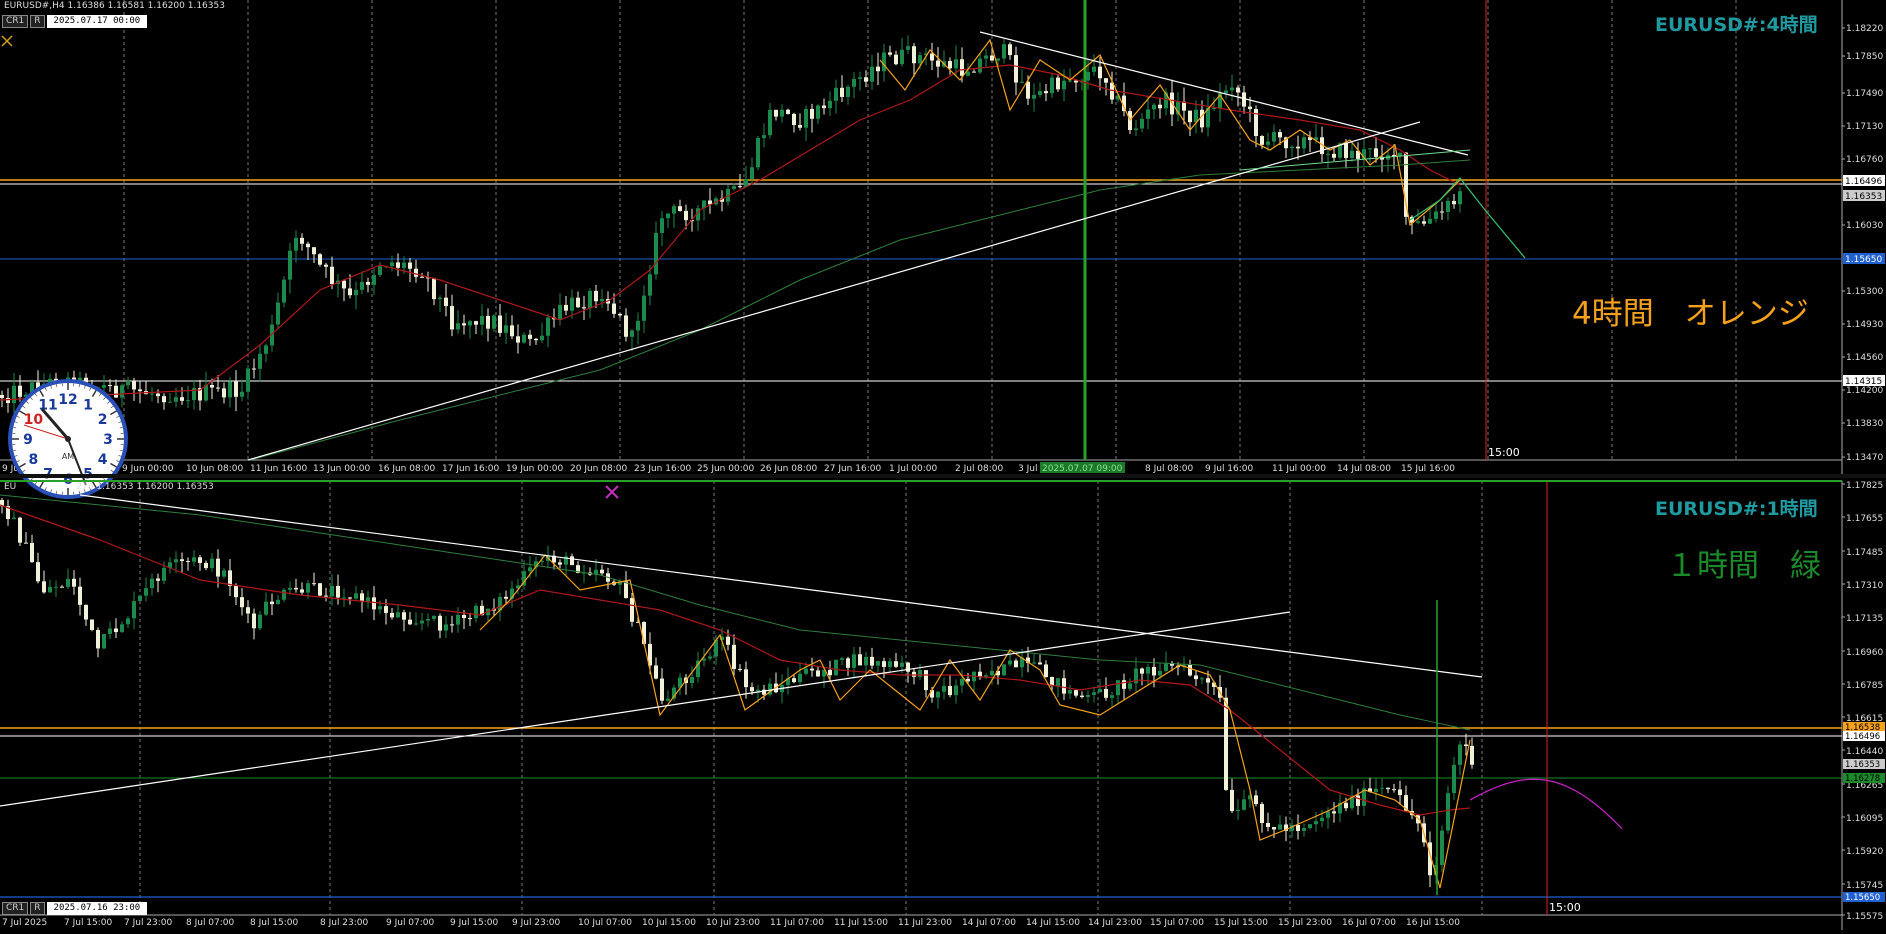 Image resolution: width=1886 pixels, height=934 pixels. What do you see at coordinates (1736, 507) in the screenshot?
I see `h1-chart-title: EURUSD#:1時間` at bounding box center [1736, 507].